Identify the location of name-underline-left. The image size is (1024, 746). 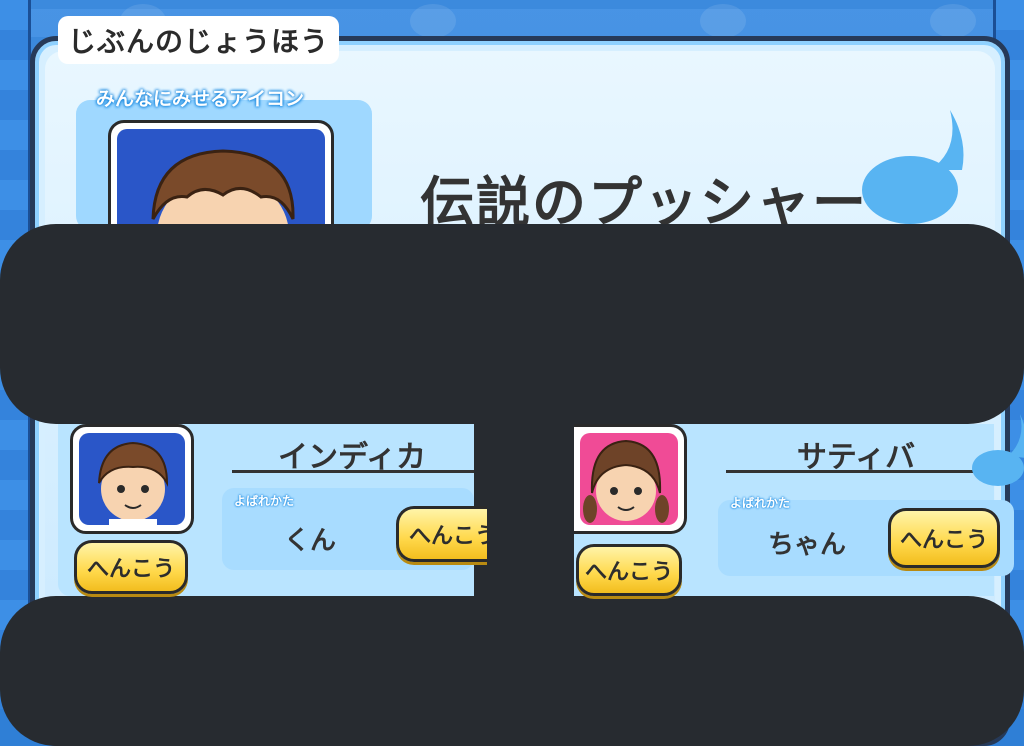
(353, 471).